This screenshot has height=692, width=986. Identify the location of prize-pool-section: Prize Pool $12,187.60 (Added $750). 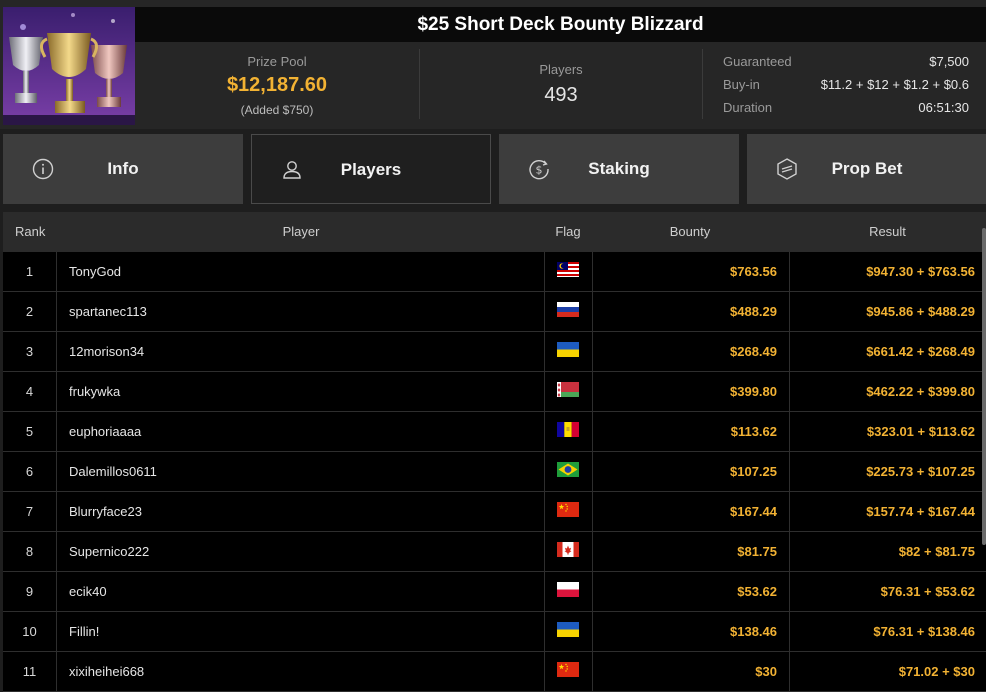
(277, 83).